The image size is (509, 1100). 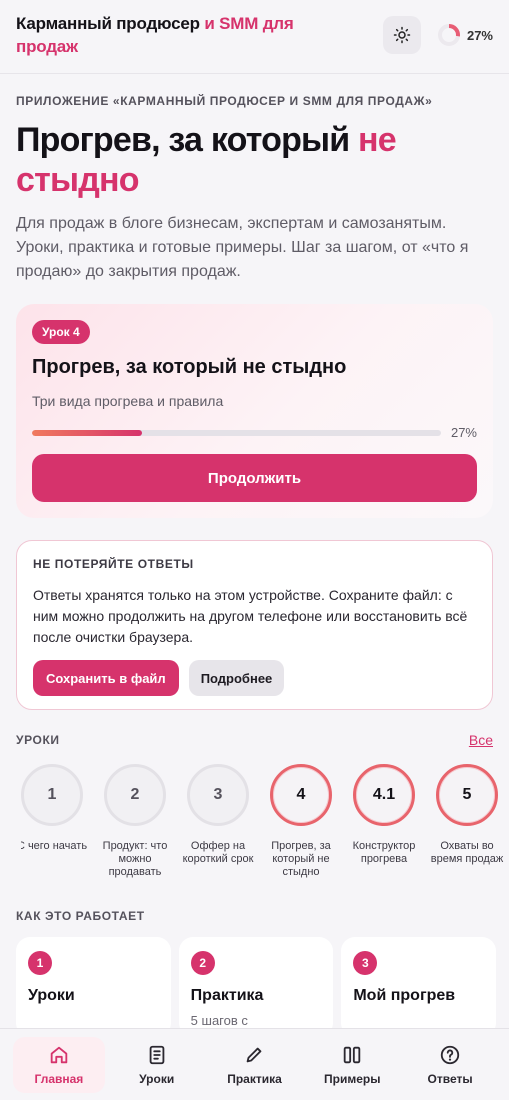 What do you see at coordinates (51, 995) in the screenshot?
I see `how-card-title: Уроки` at bounding box center [51, 995].